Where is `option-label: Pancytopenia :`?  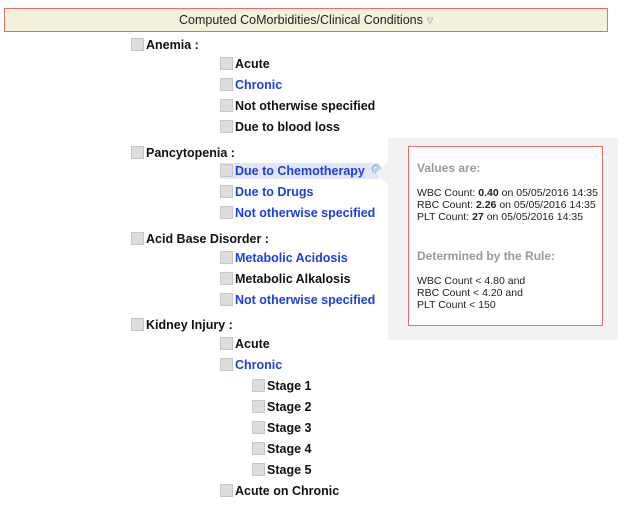
option-label: Pancytopenia : is located at coordinates (190, 153).